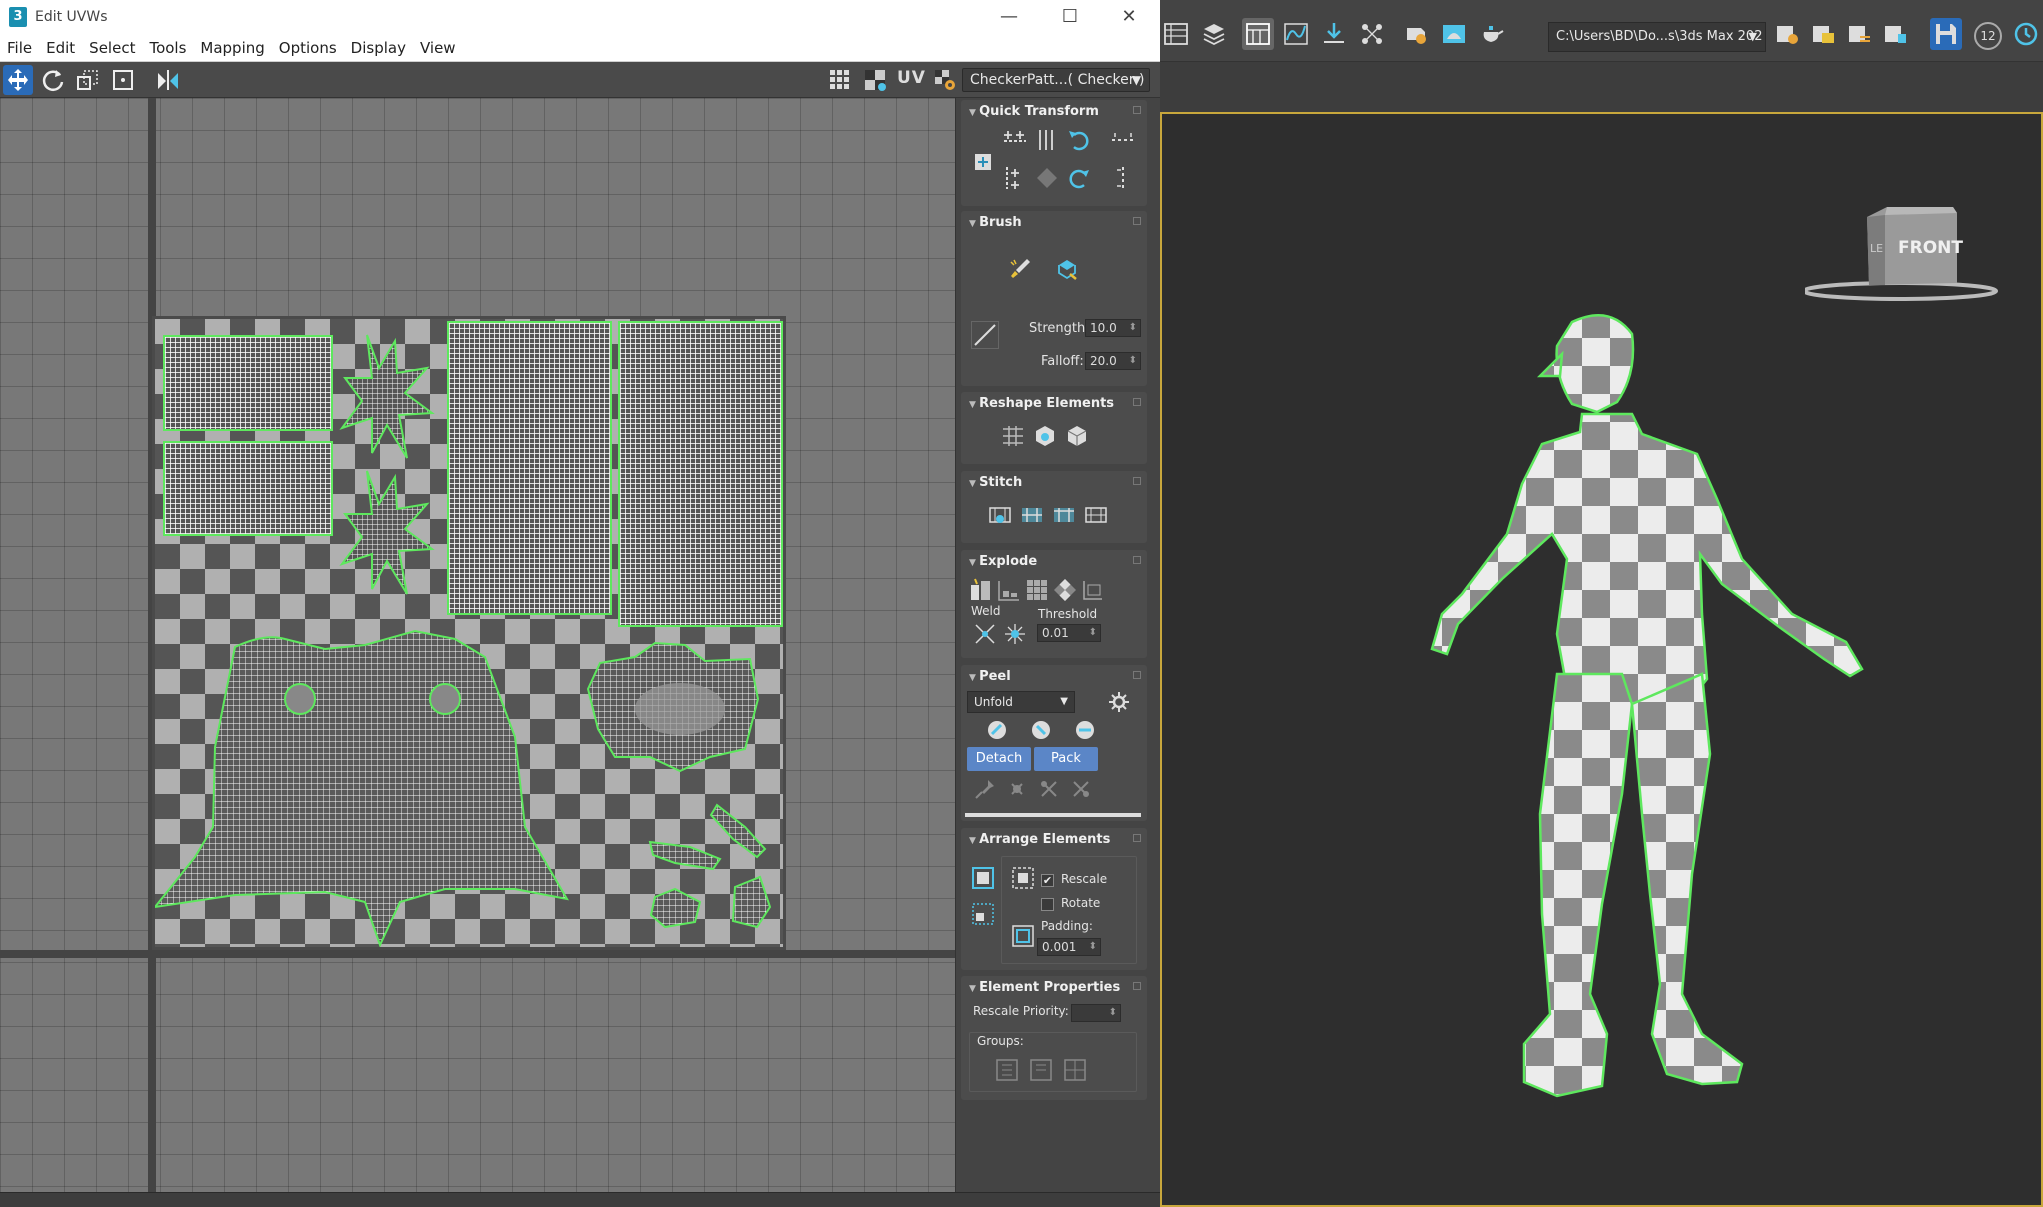 This screenshot has height=1207, width=2043. Describe the element at coordinates (167, 48) in the screenshot. I see `menu-tools: Tools` at that location.